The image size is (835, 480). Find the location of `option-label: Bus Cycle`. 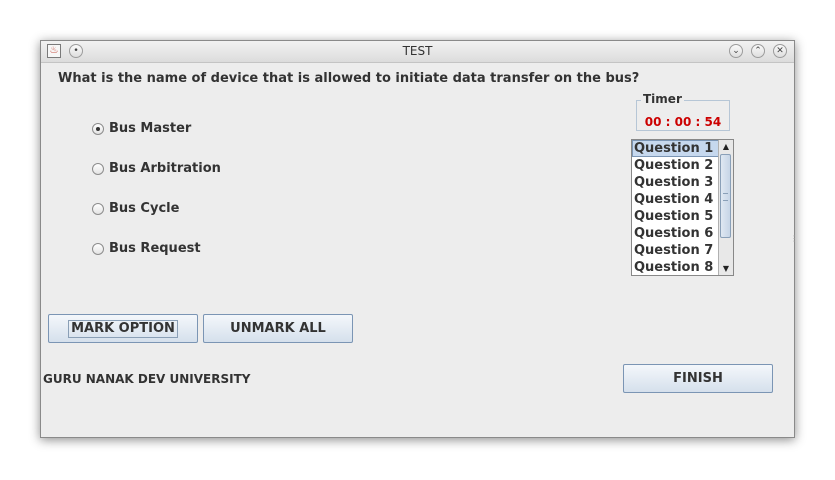

option-label: Bus Cycle is located at coordinates (144, 208).